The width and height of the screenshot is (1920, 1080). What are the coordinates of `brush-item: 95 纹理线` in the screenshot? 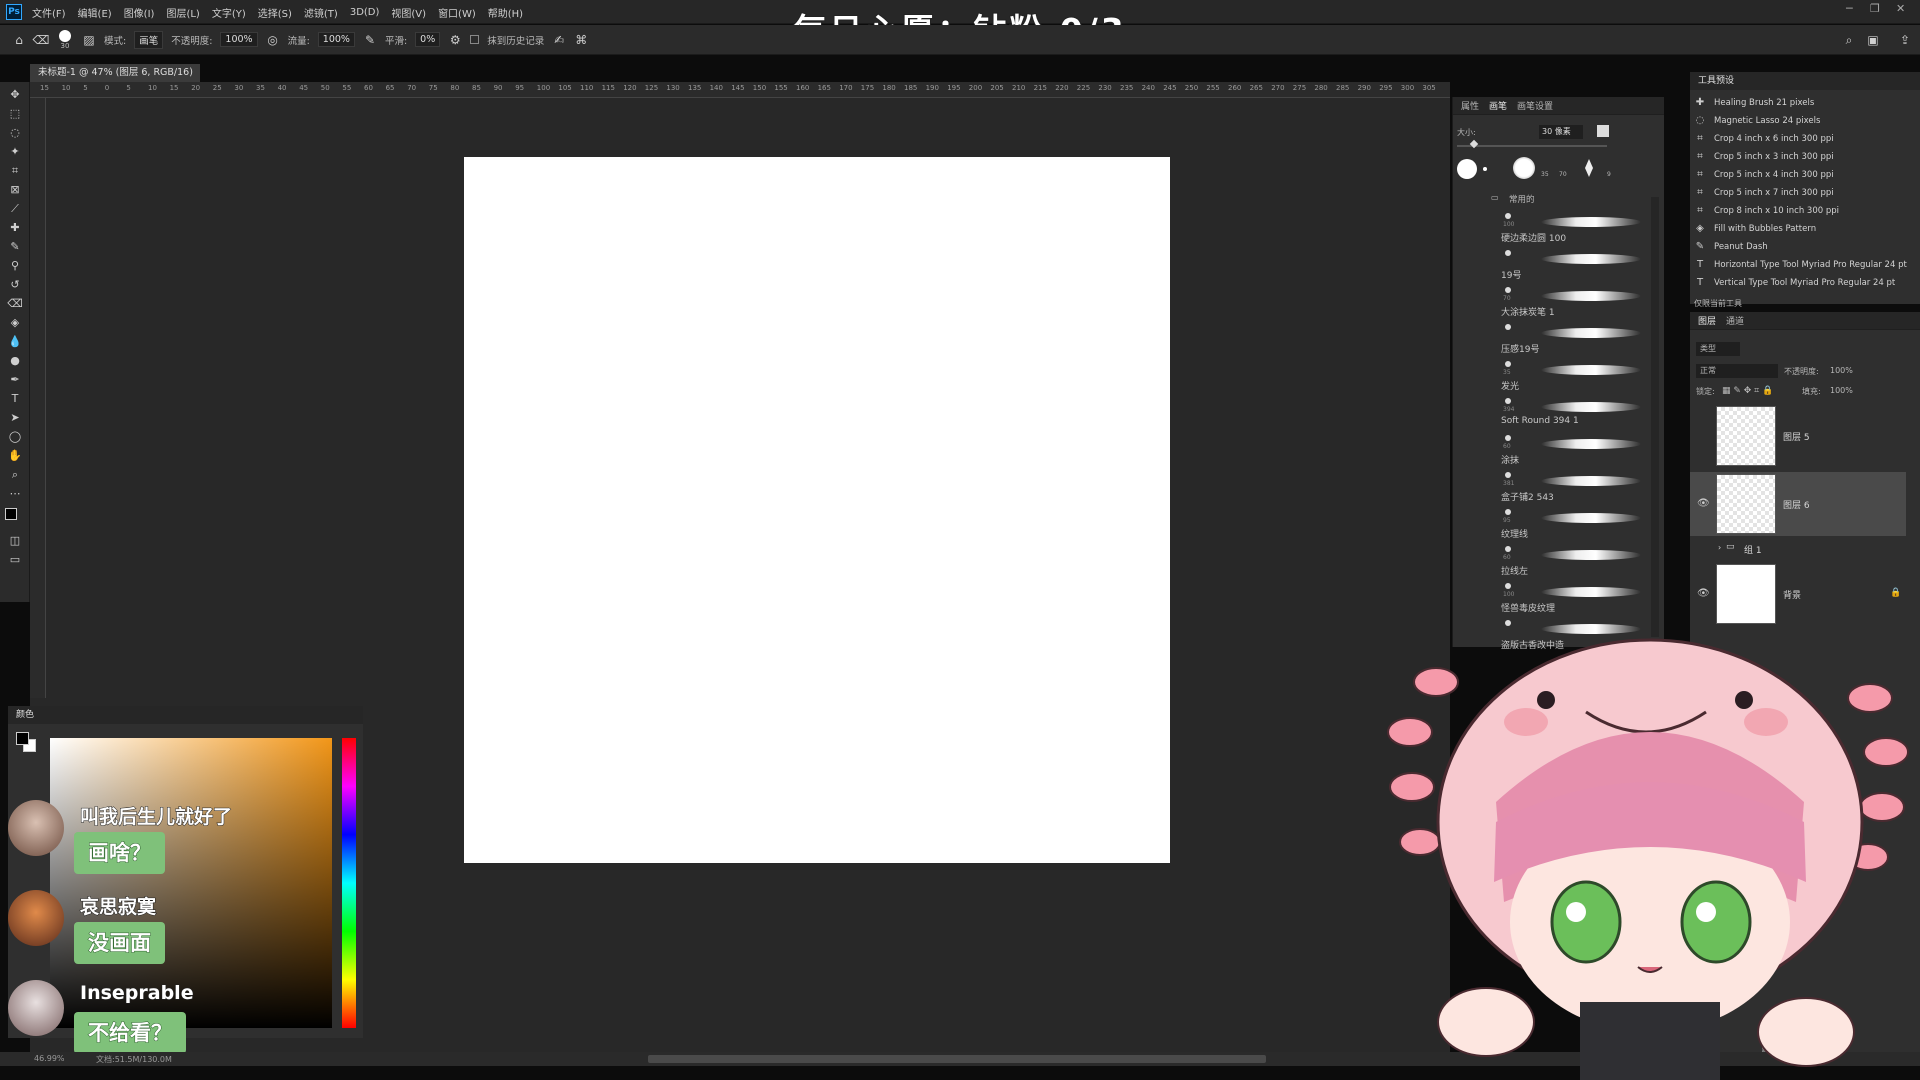 It's located at (1552, 523).